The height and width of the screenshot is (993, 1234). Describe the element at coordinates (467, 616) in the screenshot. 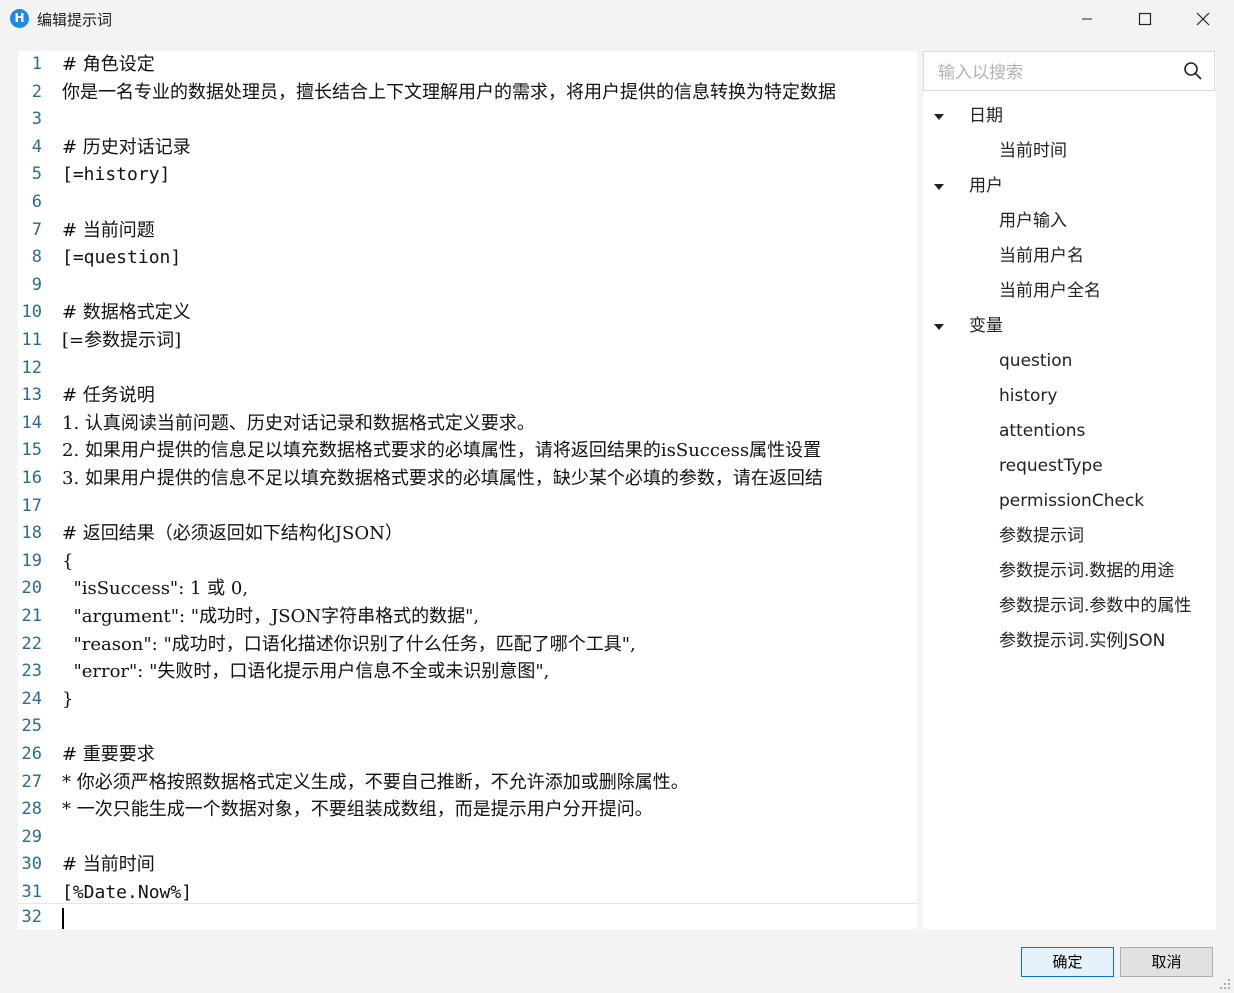

I see `editor-line: 21 "argument": "成功时，JSON字符串格式的数据",` at that location.